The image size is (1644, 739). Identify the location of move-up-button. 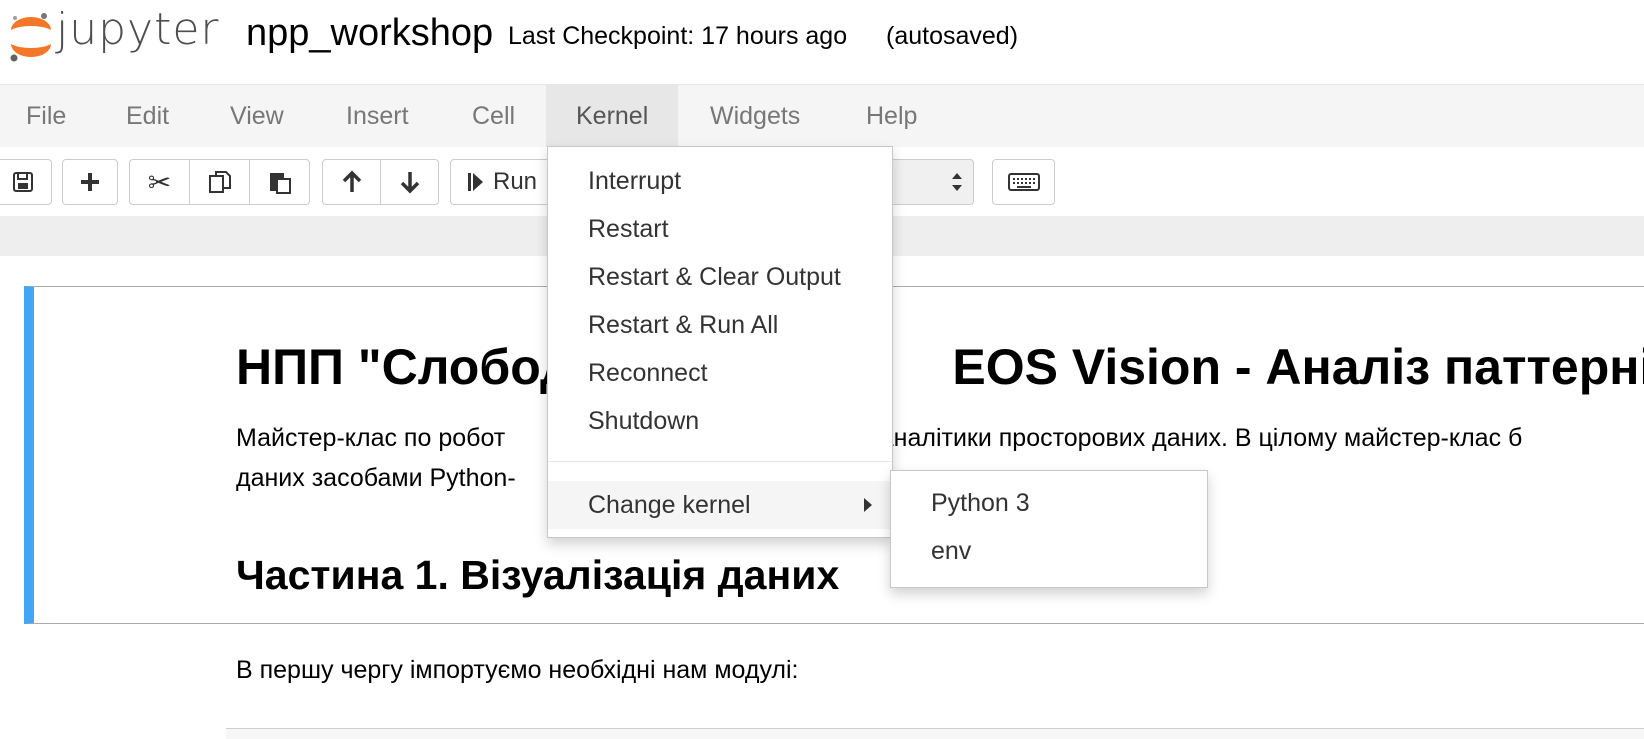
(351, 182).